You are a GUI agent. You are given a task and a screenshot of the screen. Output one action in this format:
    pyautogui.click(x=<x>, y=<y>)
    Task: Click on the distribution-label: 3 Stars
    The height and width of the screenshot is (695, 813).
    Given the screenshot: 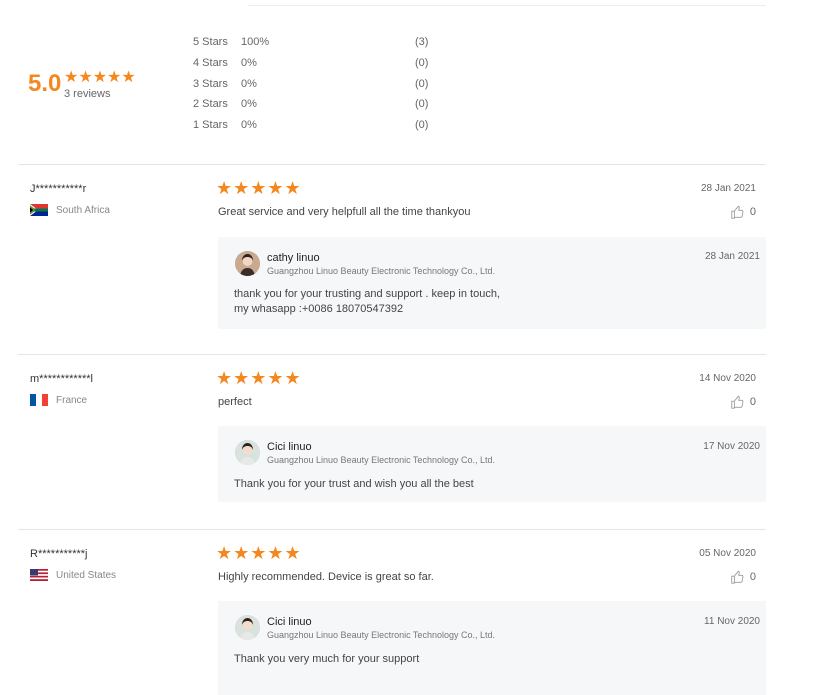 What is the action you would take?
    pyautogui.click(x=210, y=84)
    